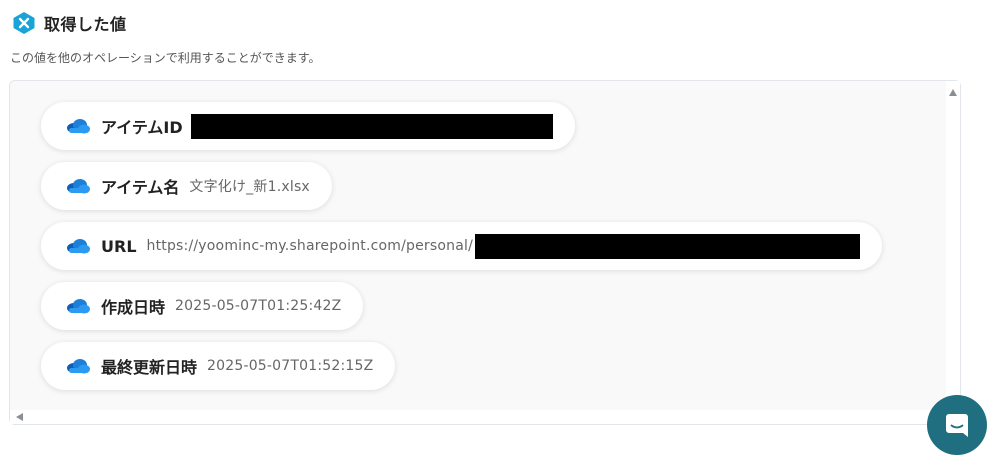  I want to click on yoom-logo-icon, so click(24, 23).